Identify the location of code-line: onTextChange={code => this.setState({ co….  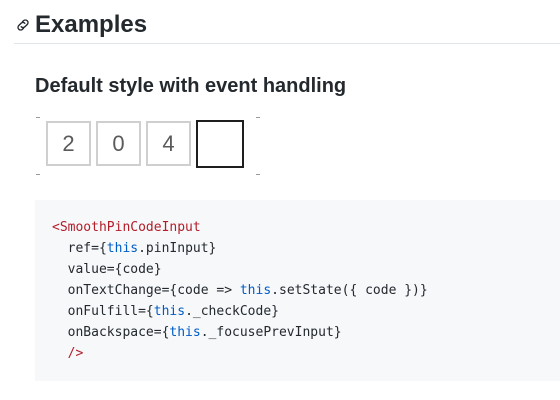
(306, 290).